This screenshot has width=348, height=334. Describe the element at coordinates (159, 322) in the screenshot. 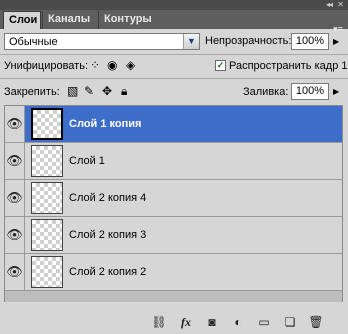

I see `link-layers-icon: ⛓` at that location.